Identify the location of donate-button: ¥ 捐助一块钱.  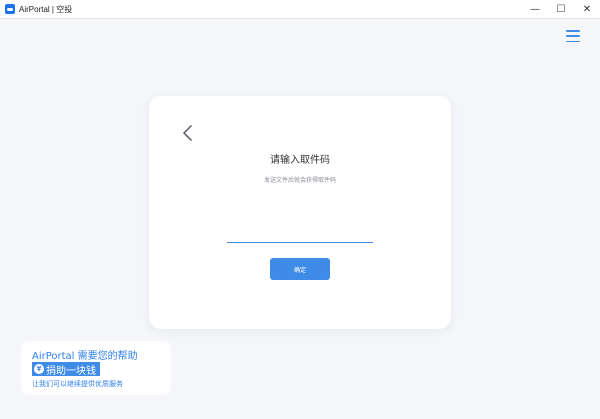
(66, 369).